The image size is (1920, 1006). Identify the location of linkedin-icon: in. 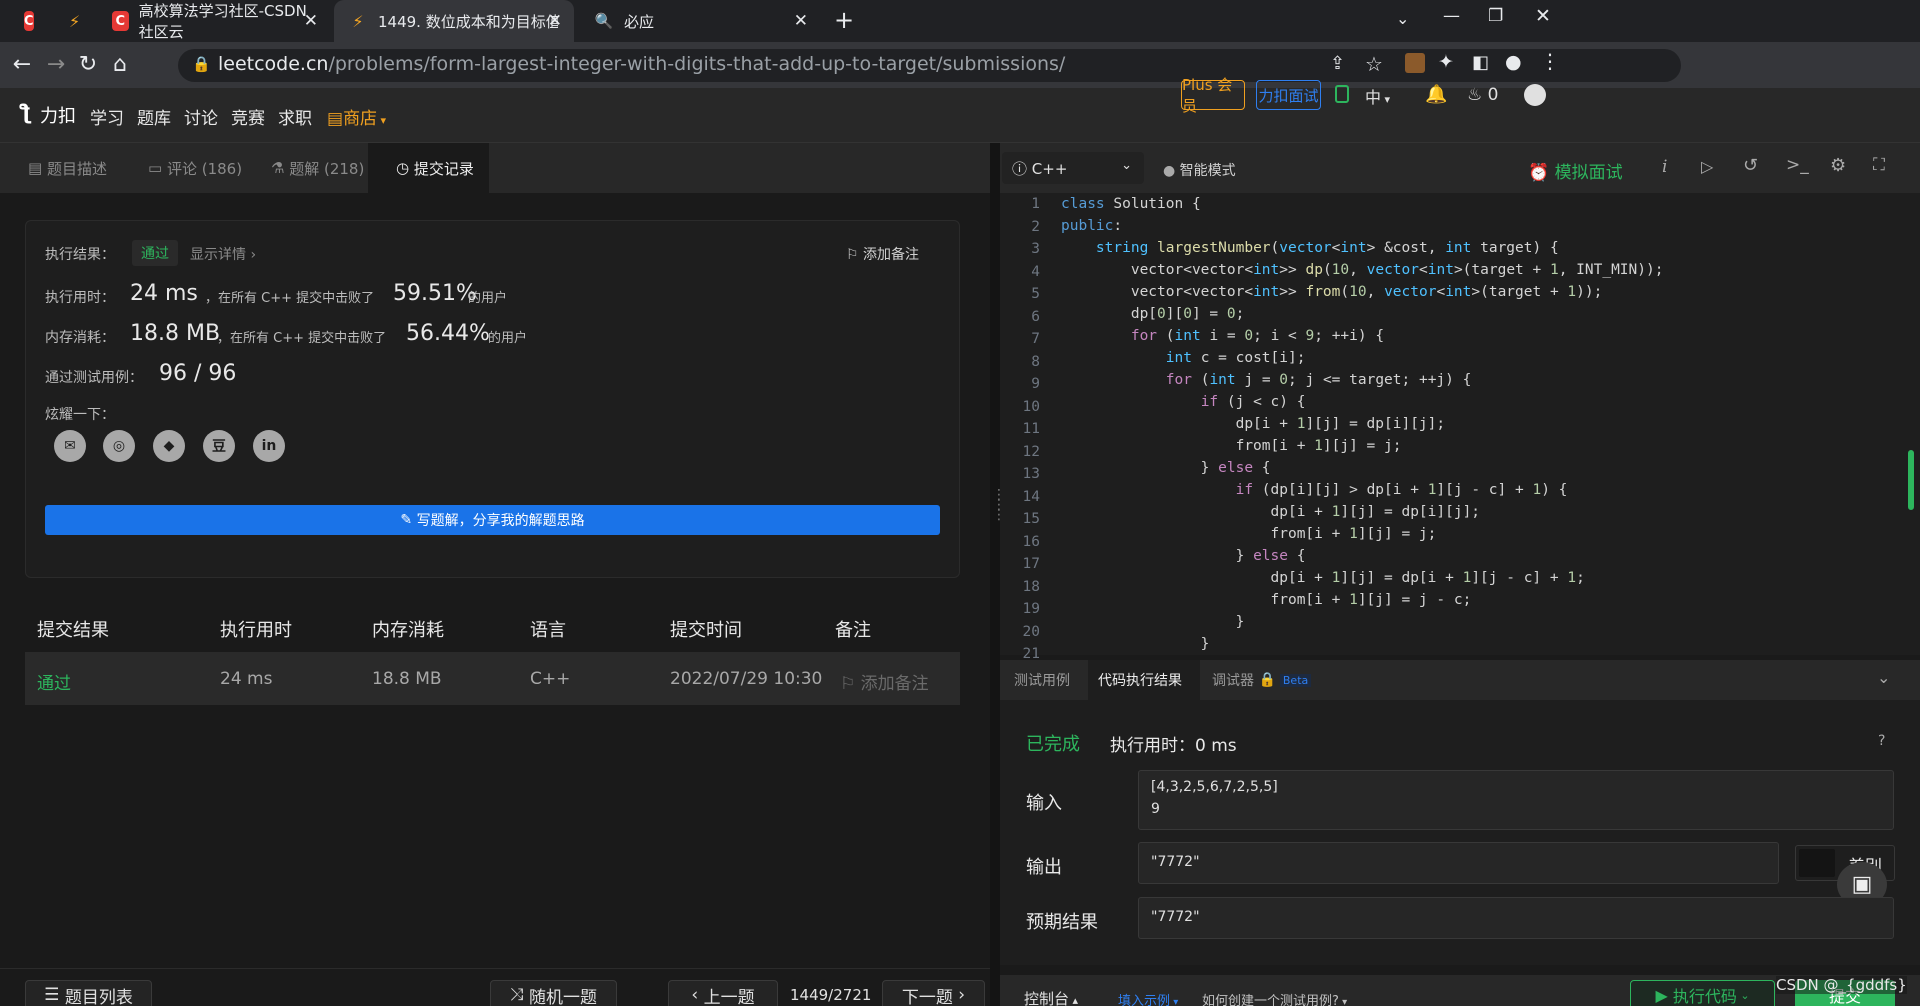
(269, 446).